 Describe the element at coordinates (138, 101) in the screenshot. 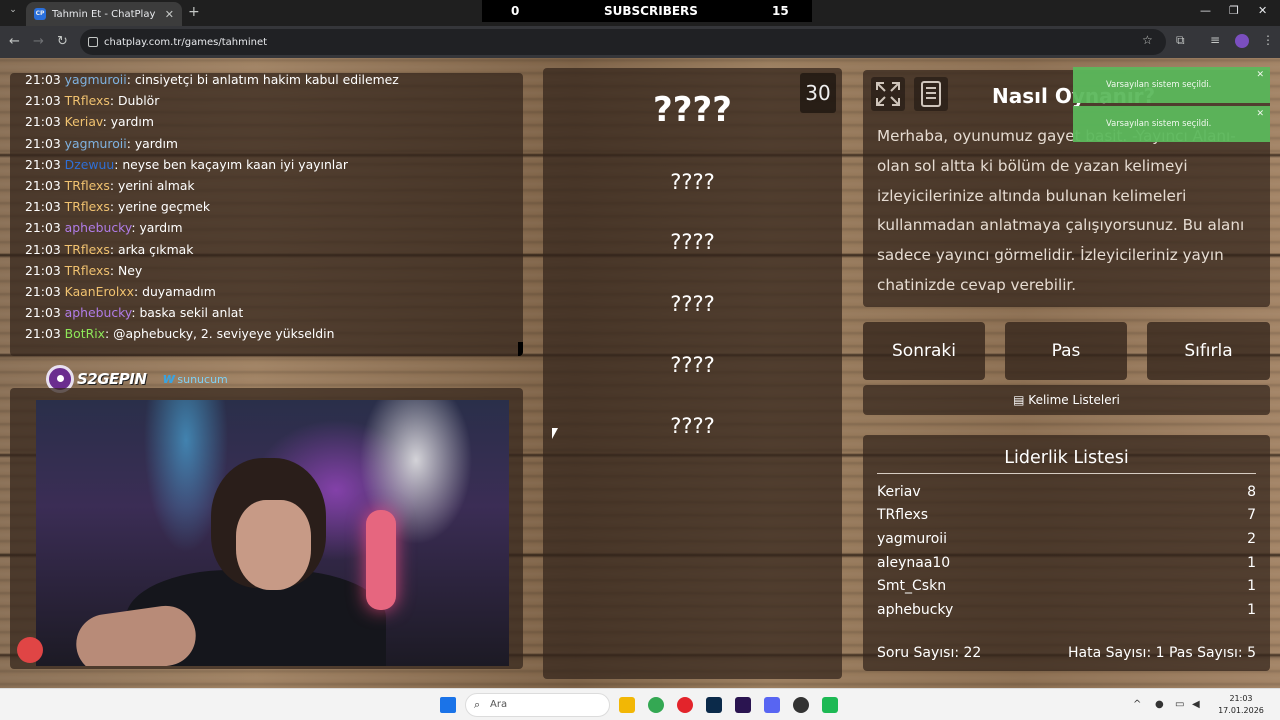

I see `chat-text: Dublör` at that location.